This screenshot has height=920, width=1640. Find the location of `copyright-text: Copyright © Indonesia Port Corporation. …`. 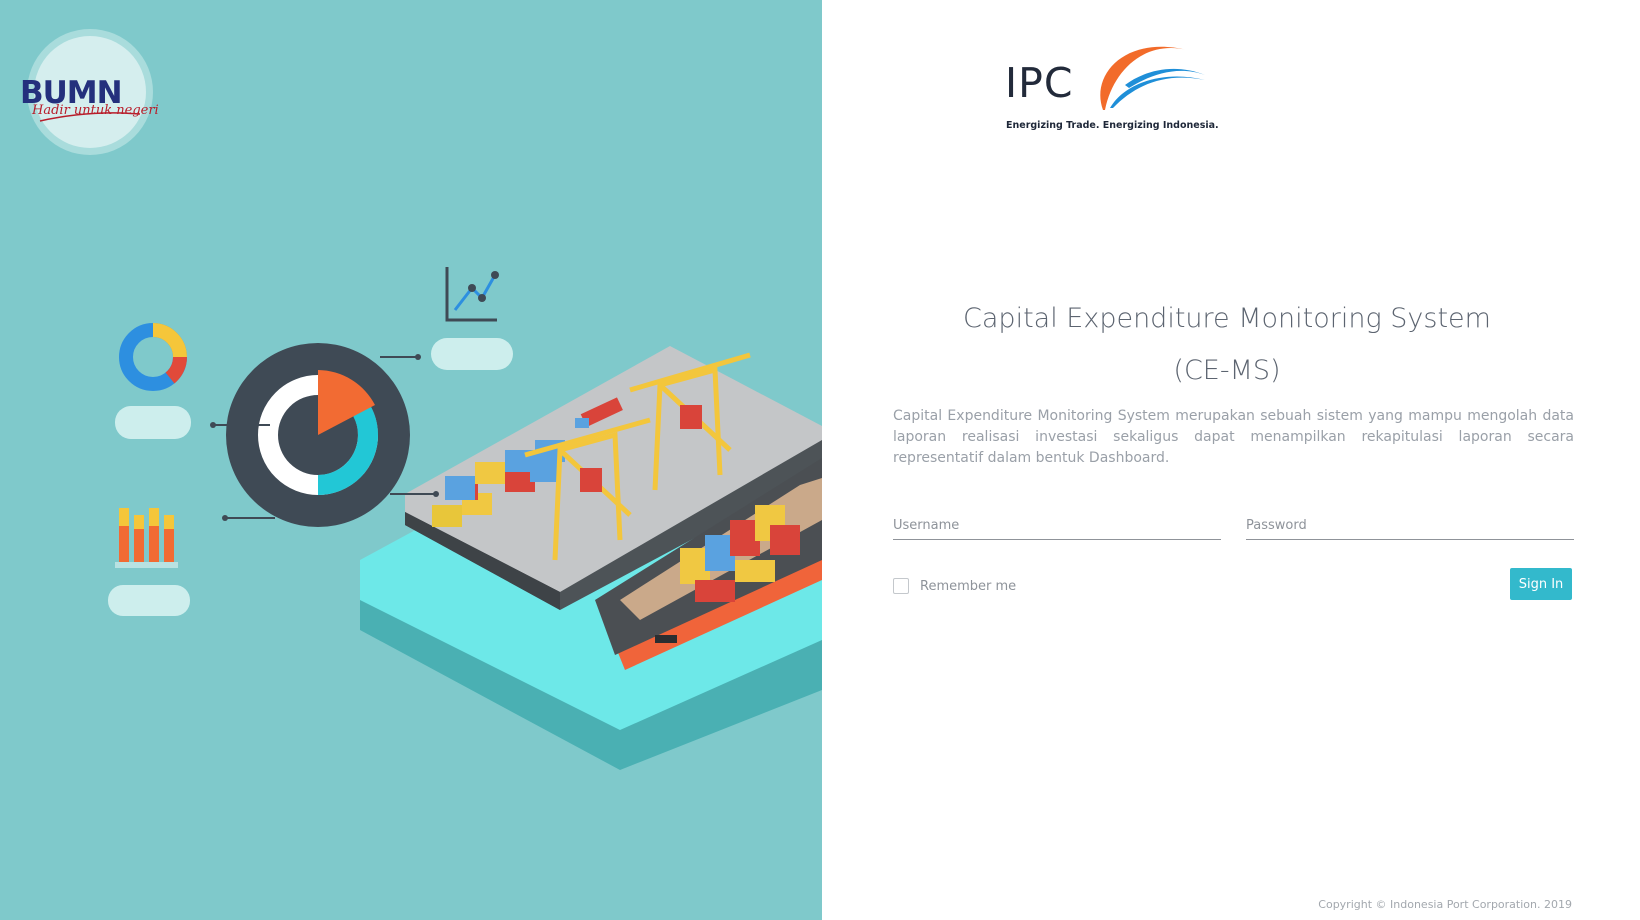

copyright-text: Copyright © Indonesia Port Corporation. … is located at coordinates (1445, 904).